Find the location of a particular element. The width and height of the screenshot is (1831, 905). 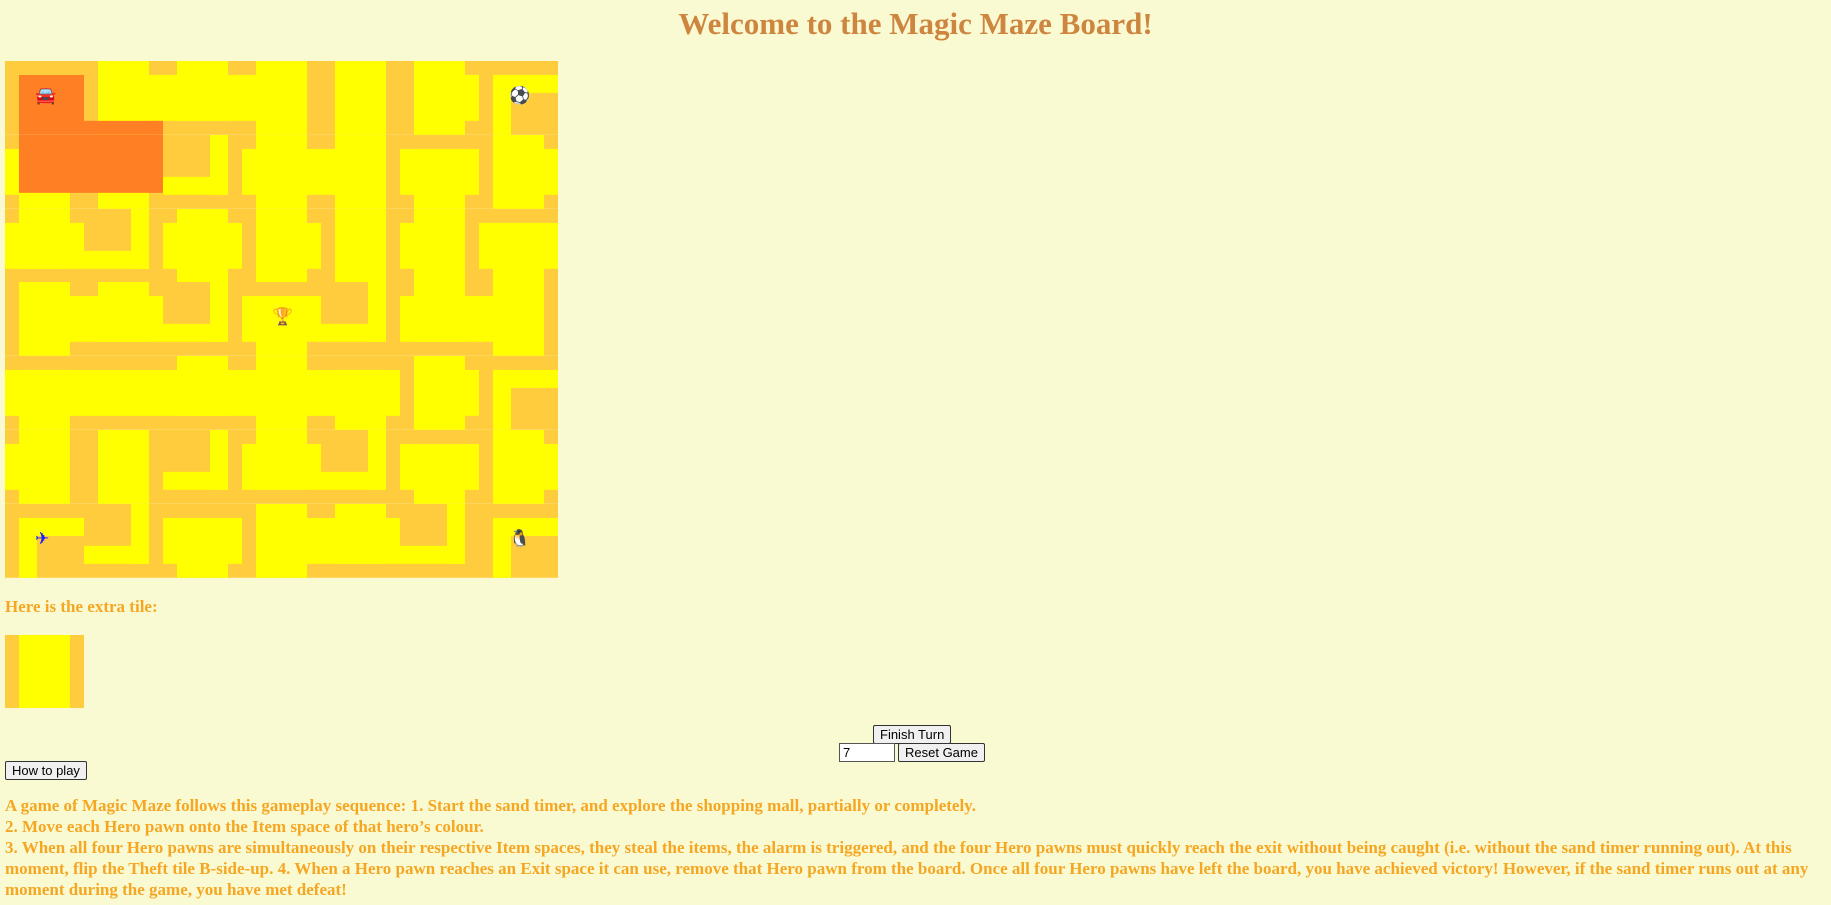

soccer-ball-icon: ⚽ is located at coordinates (519, 96).